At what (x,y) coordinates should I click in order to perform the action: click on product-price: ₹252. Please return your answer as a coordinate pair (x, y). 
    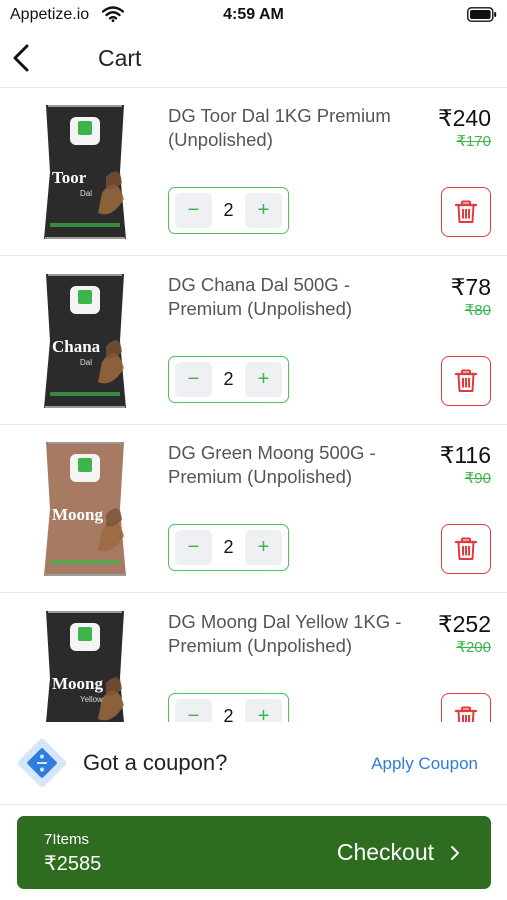
    Looking at the image, I should click on (464, 623).